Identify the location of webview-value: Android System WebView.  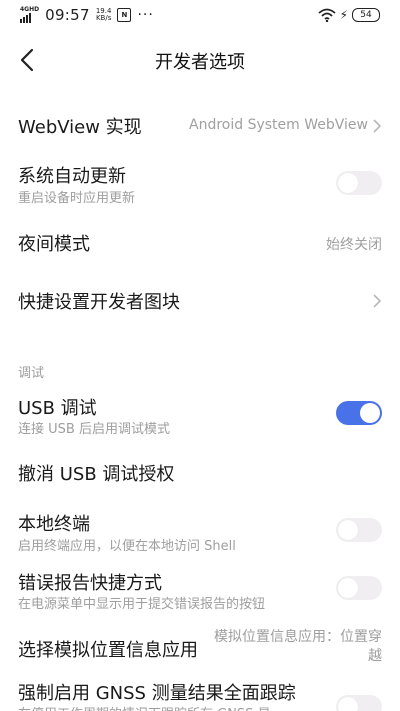
(278, 125).